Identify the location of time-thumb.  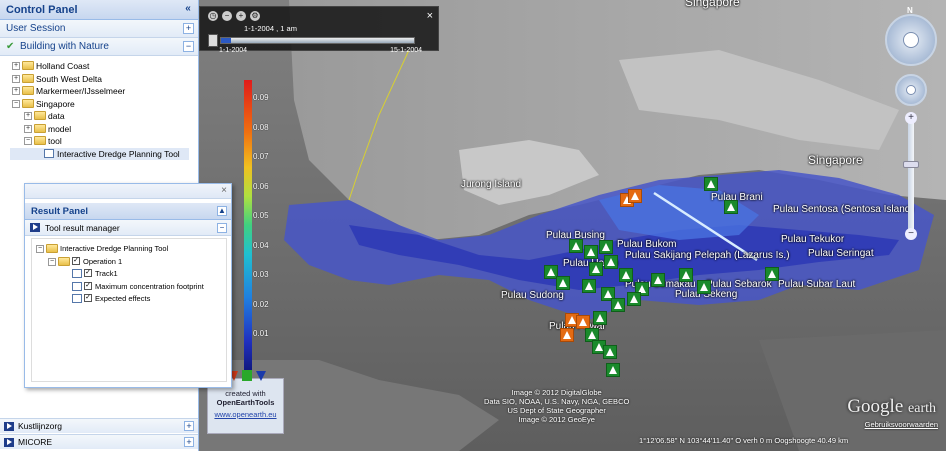
(213, 40).